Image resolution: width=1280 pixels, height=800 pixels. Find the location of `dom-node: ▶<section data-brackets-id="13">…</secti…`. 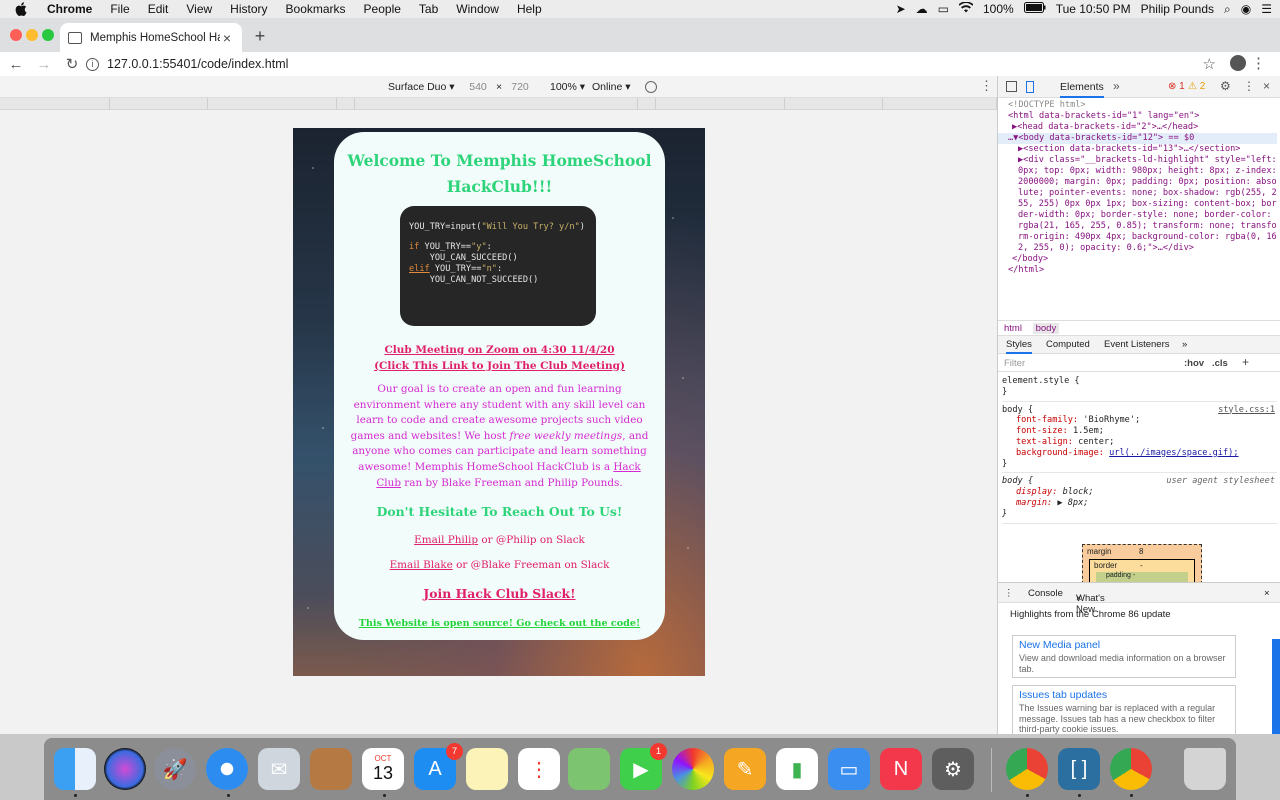

dom-node: ▶<section data-brackets-id="13">…</secti… is located at coordinates (1142, 149).